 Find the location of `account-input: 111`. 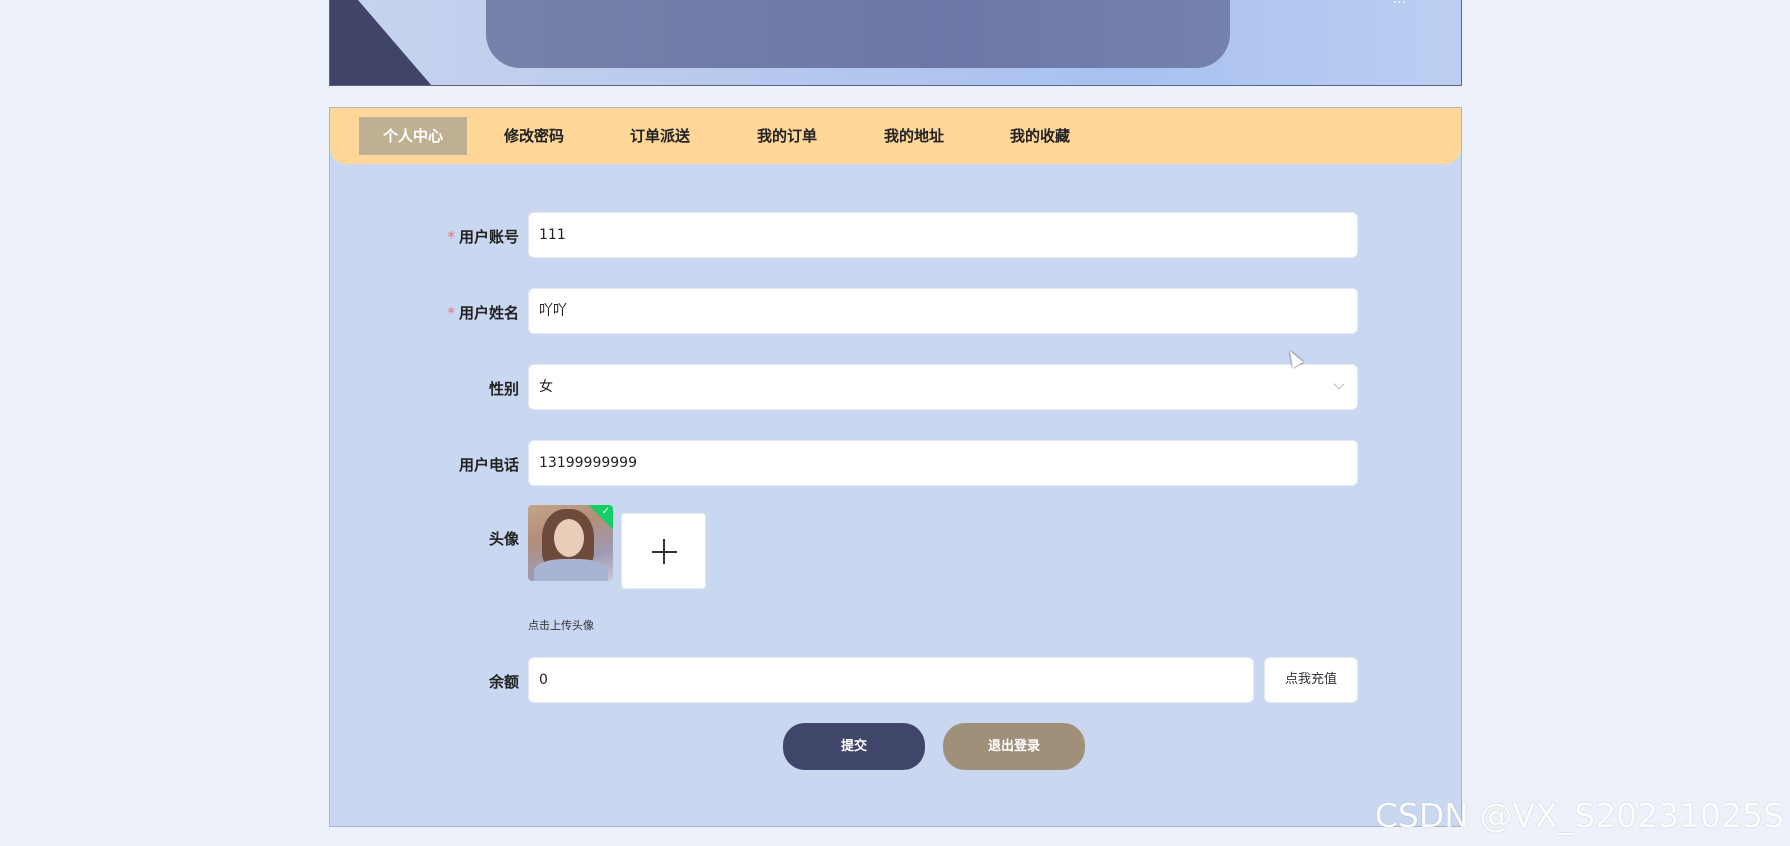

account-input: 111 is located at coordinates (943, 235).